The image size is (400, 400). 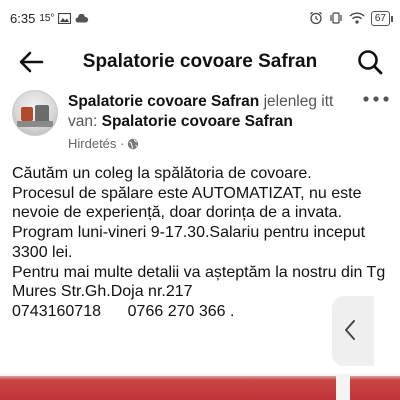 What do you see at coordinates (197, 121) in the screenshot?
I see `location-link: Spalatorie covoare Safran` at bounding box center [197, 121].